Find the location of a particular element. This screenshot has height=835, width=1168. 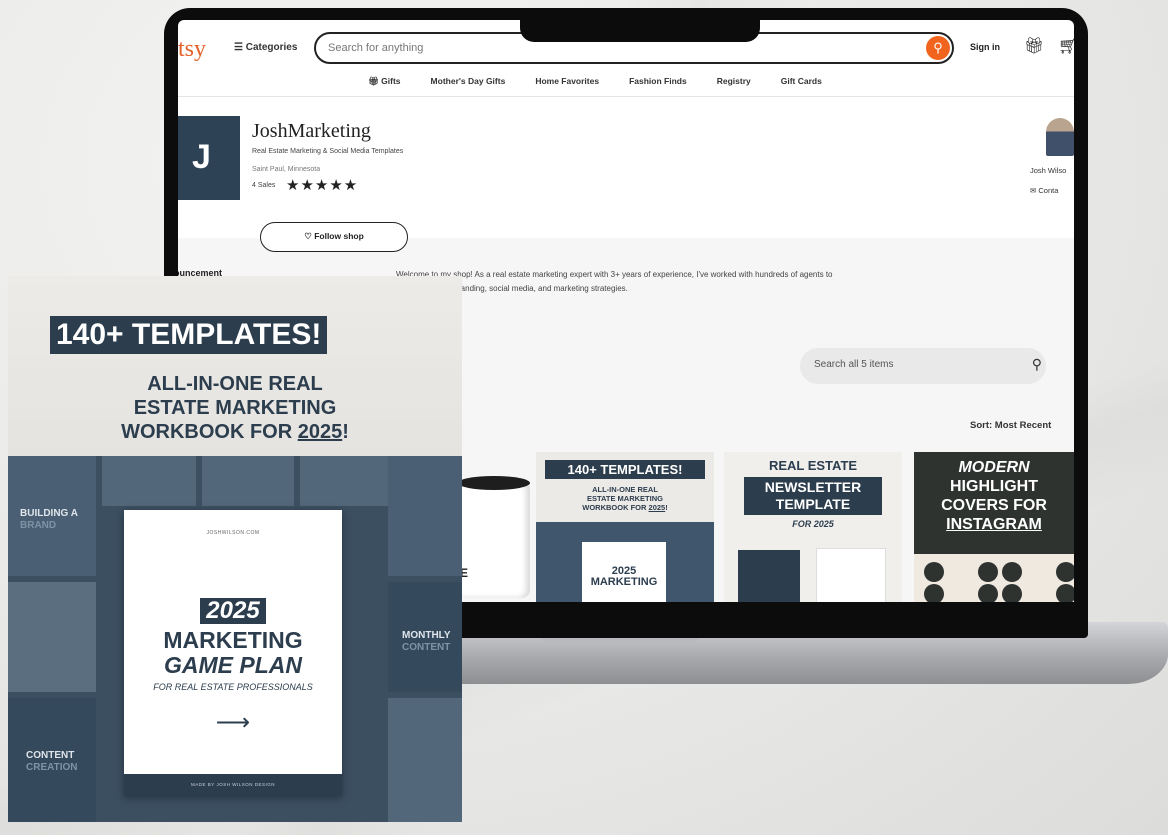

card-subheadline-line: ALL-IN-ONE REAL is located at coordinates (235, 384).